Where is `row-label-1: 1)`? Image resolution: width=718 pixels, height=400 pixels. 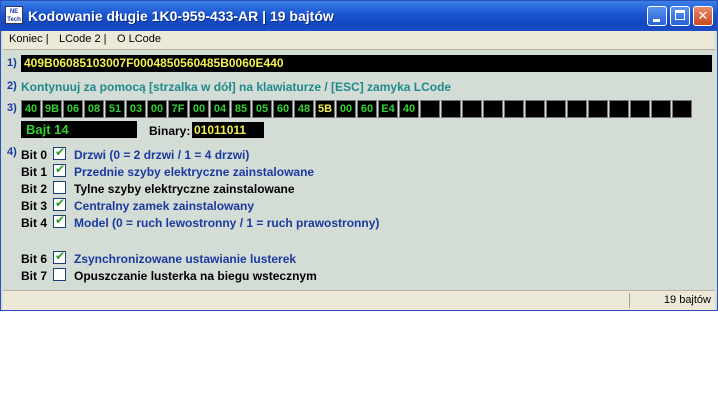 row-label-1: 1) is located at coordinates (12, 63).